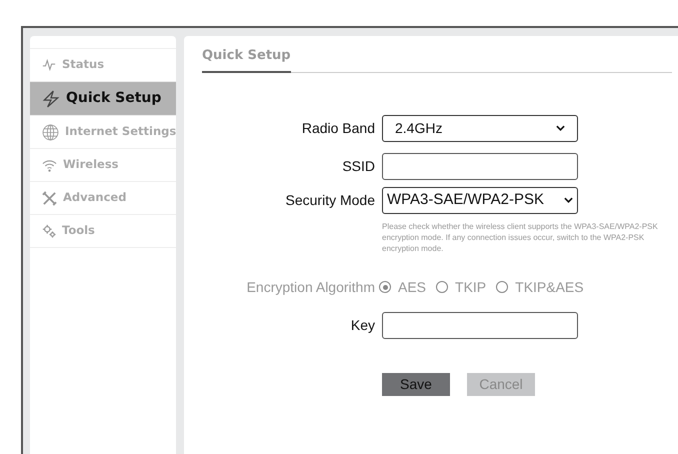  I want to click on sidebar-item: Advanced, so click(103, 198).